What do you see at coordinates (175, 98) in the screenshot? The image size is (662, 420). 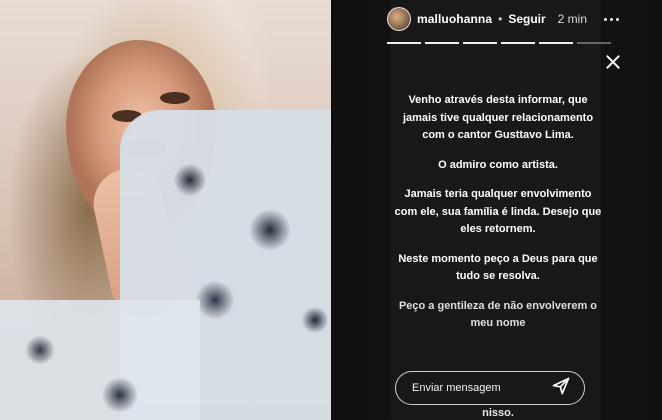 I see `photo-eye-right` at bounding box center [175, 98].